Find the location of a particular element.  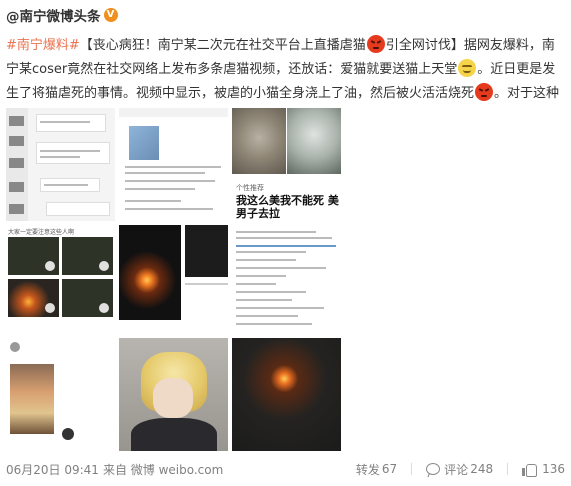

post-source-link: 来自 微博 weibo.com is located at coordinates (163, 469).